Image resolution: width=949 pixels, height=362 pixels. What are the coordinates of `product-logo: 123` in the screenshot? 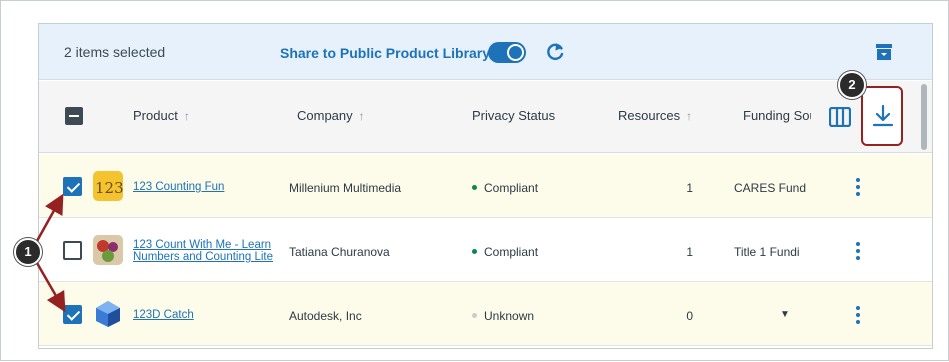 It's located at (108, 186).